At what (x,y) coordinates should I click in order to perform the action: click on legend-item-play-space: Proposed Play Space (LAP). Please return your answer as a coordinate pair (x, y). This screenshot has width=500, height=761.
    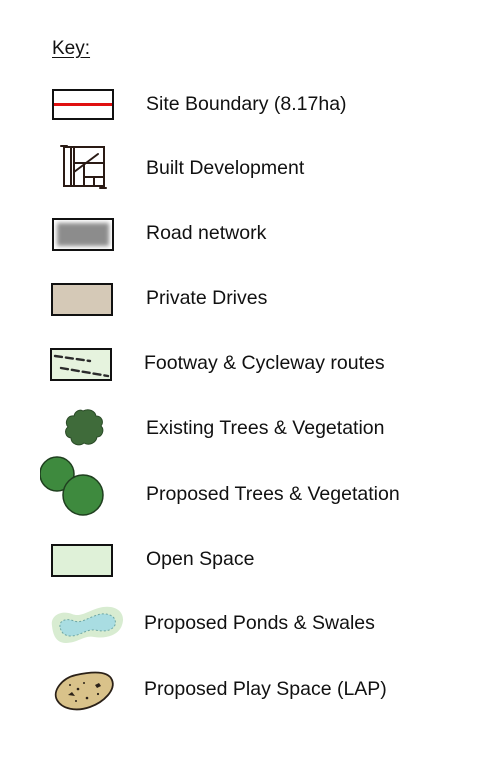
    Looking at the image, I should click on (250, 690).